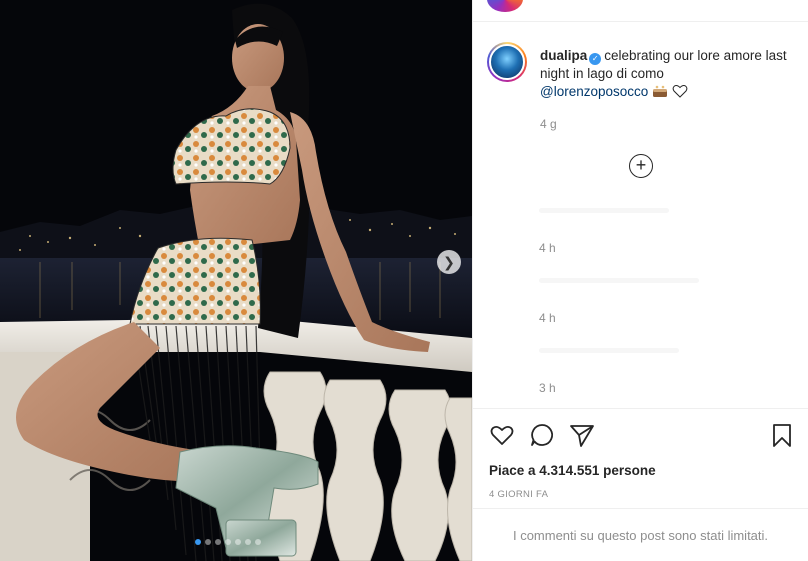 This screenshot has height=561, width=808. What do you see at coordinates (563, 55) in the screenshot?
I see `author-username: dualipa` at bounding box center [563, 55].